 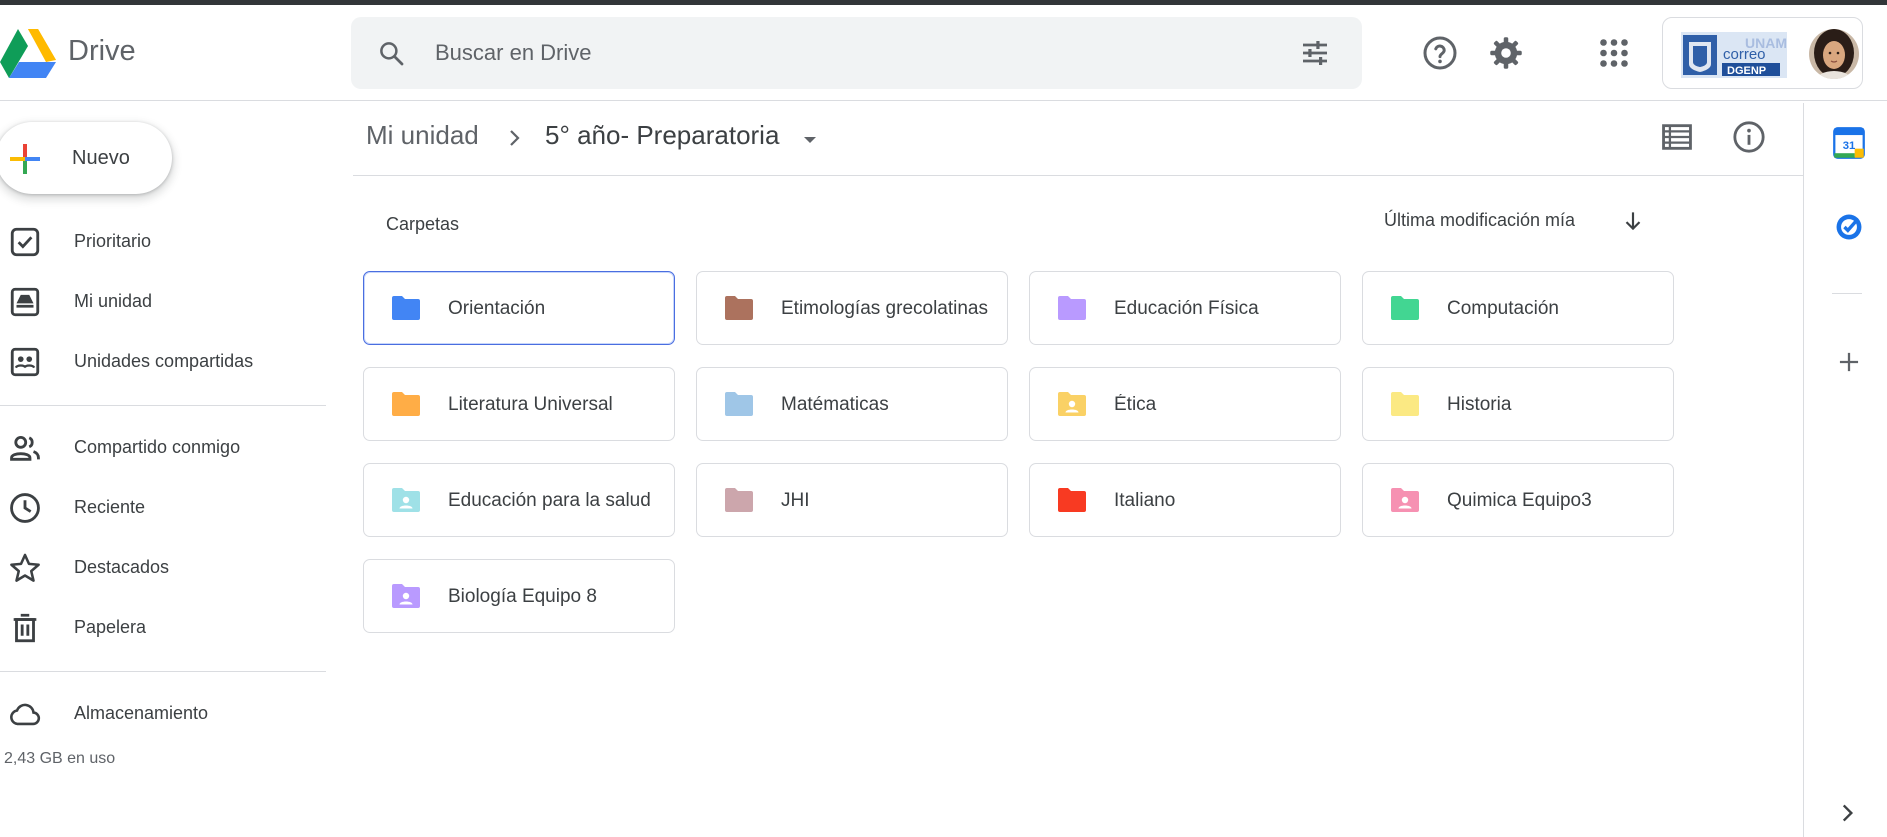 I want to click on section-title: Carpetas, so click(x=423, y=224).